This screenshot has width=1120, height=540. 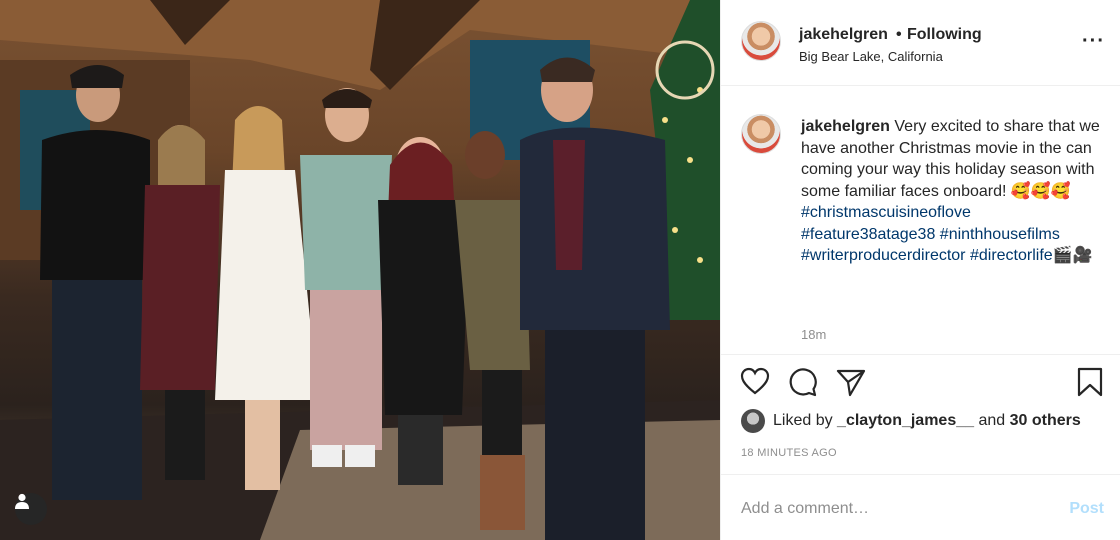 I want to click on post-comment-button: Post, so click(x=1086, y=509).